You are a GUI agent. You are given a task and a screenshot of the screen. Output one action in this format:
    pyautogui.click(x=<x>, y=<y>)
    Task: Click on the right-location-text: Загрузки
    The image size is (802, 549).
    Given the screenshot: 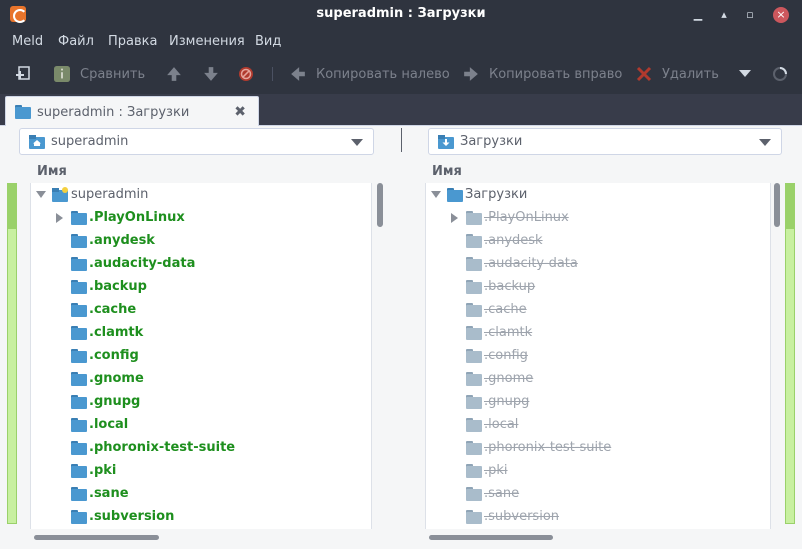 What is the action you would take?
    pyautogui.click(x=491, y=141)
    